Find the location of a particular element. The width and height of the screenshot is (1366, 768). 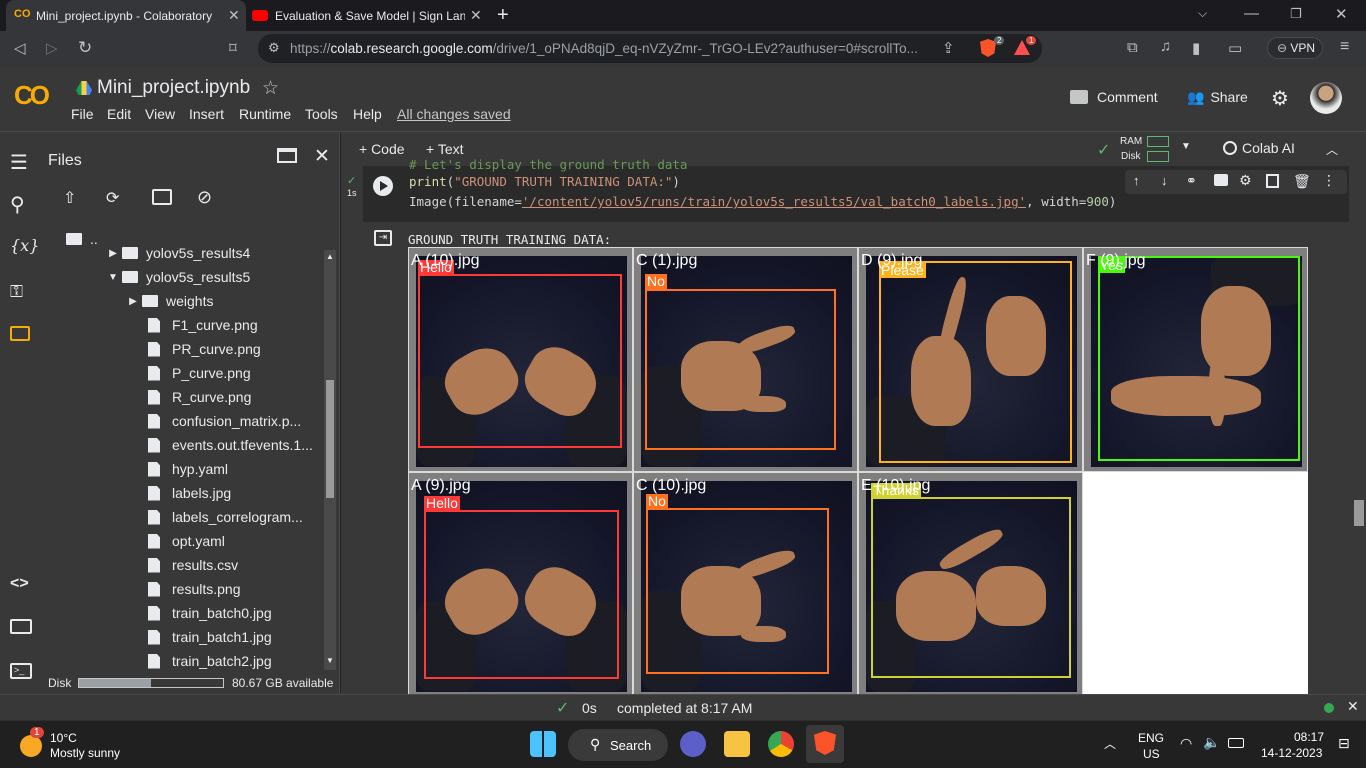

extensions-icon: ⧉ is located at coordinates (1132, 47).